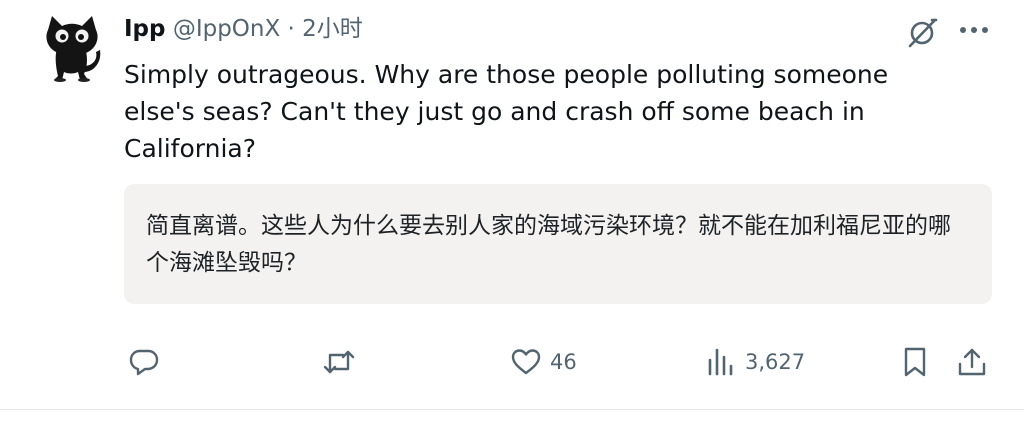 Image resolution: width=1024 pixels, height=426 pixels. What do you see at coordinates (922, 33) in the screenshot?
I see `grok-icon` at bounding box center [922, 33].